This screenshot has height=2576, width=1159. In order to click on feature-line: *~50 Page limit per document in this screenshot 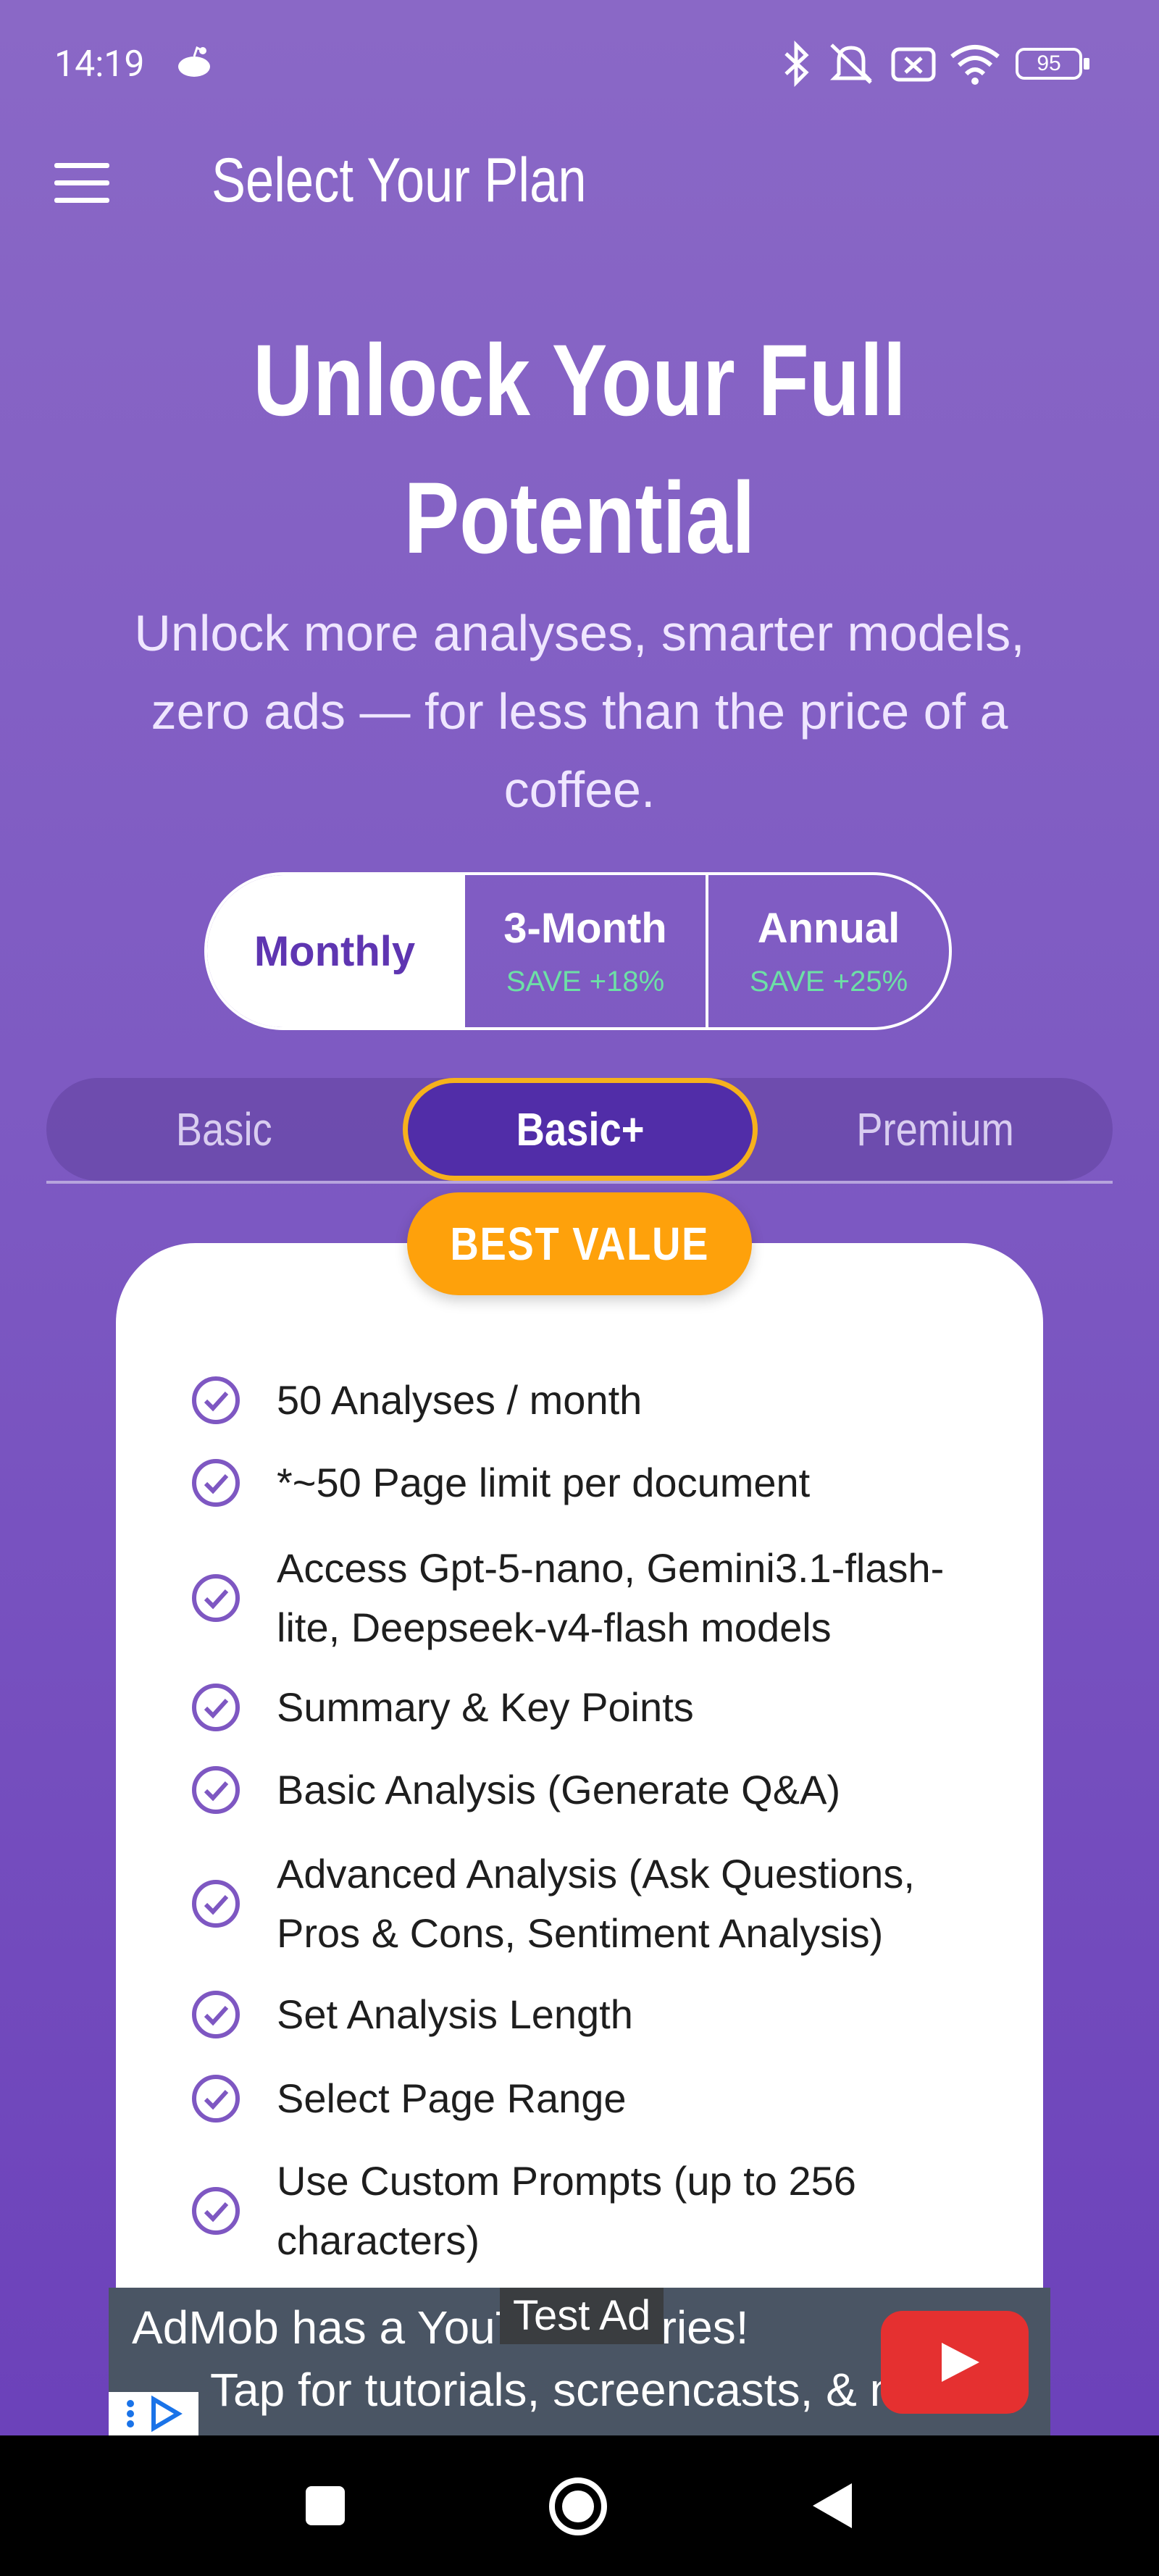, I will do `click(544, 1482)`.